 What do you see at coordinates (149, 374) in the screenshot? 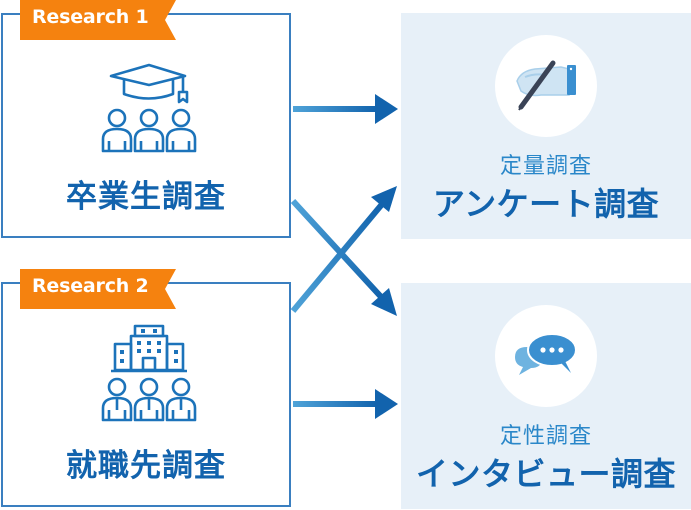
I see `employers-icon` at bounding box center [149, 374].